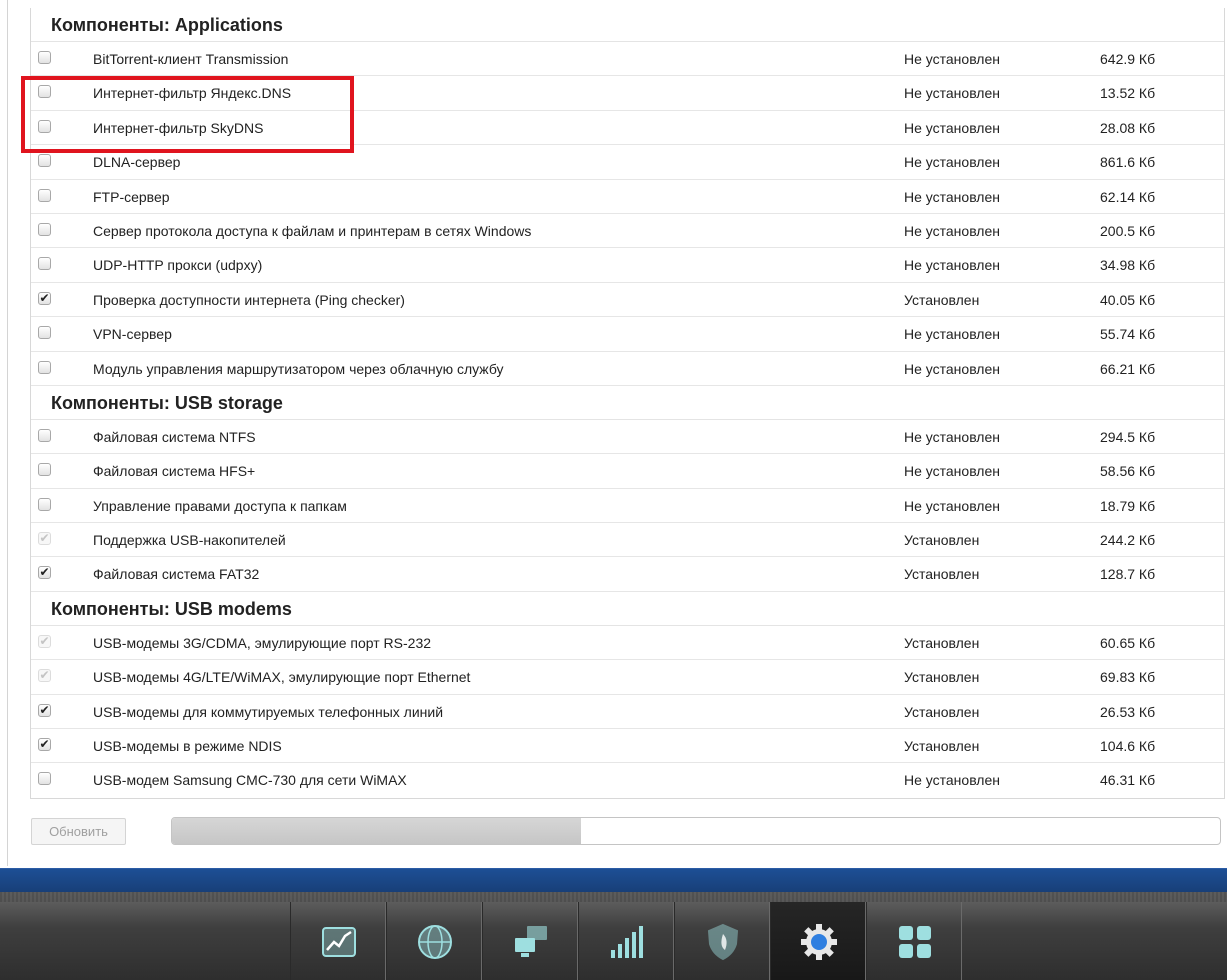  Describe the element at coordinates (1128, 471) in the screenshot. I see `component-size: 58.56 Кб` at that location.